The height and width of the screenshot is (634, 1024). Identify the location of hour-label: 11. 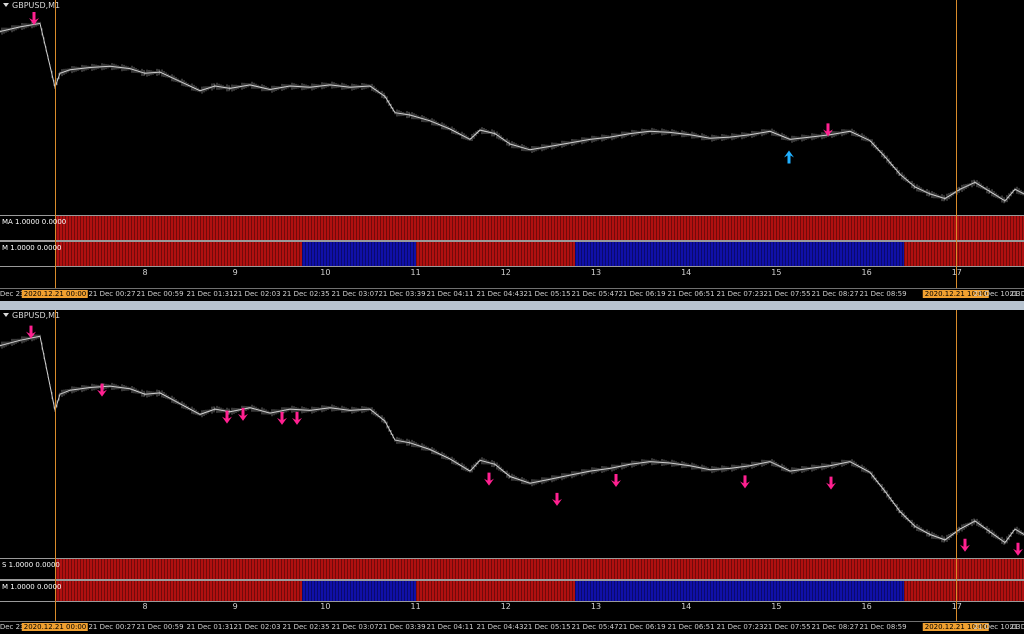
(415, 272).